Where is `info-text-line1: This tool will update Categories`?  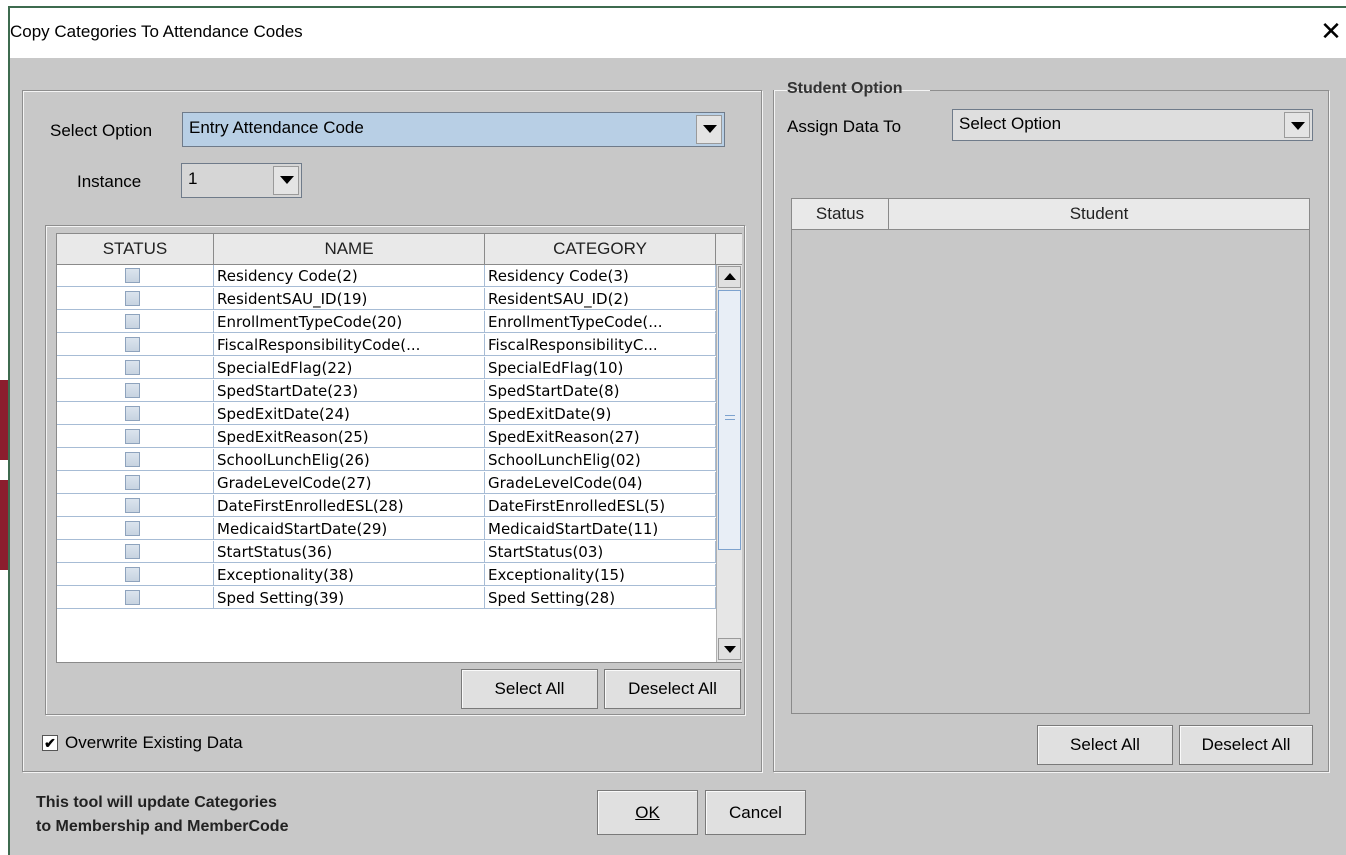
info-text-line1: This tool will update Categories is located at coordinates (156, 802).